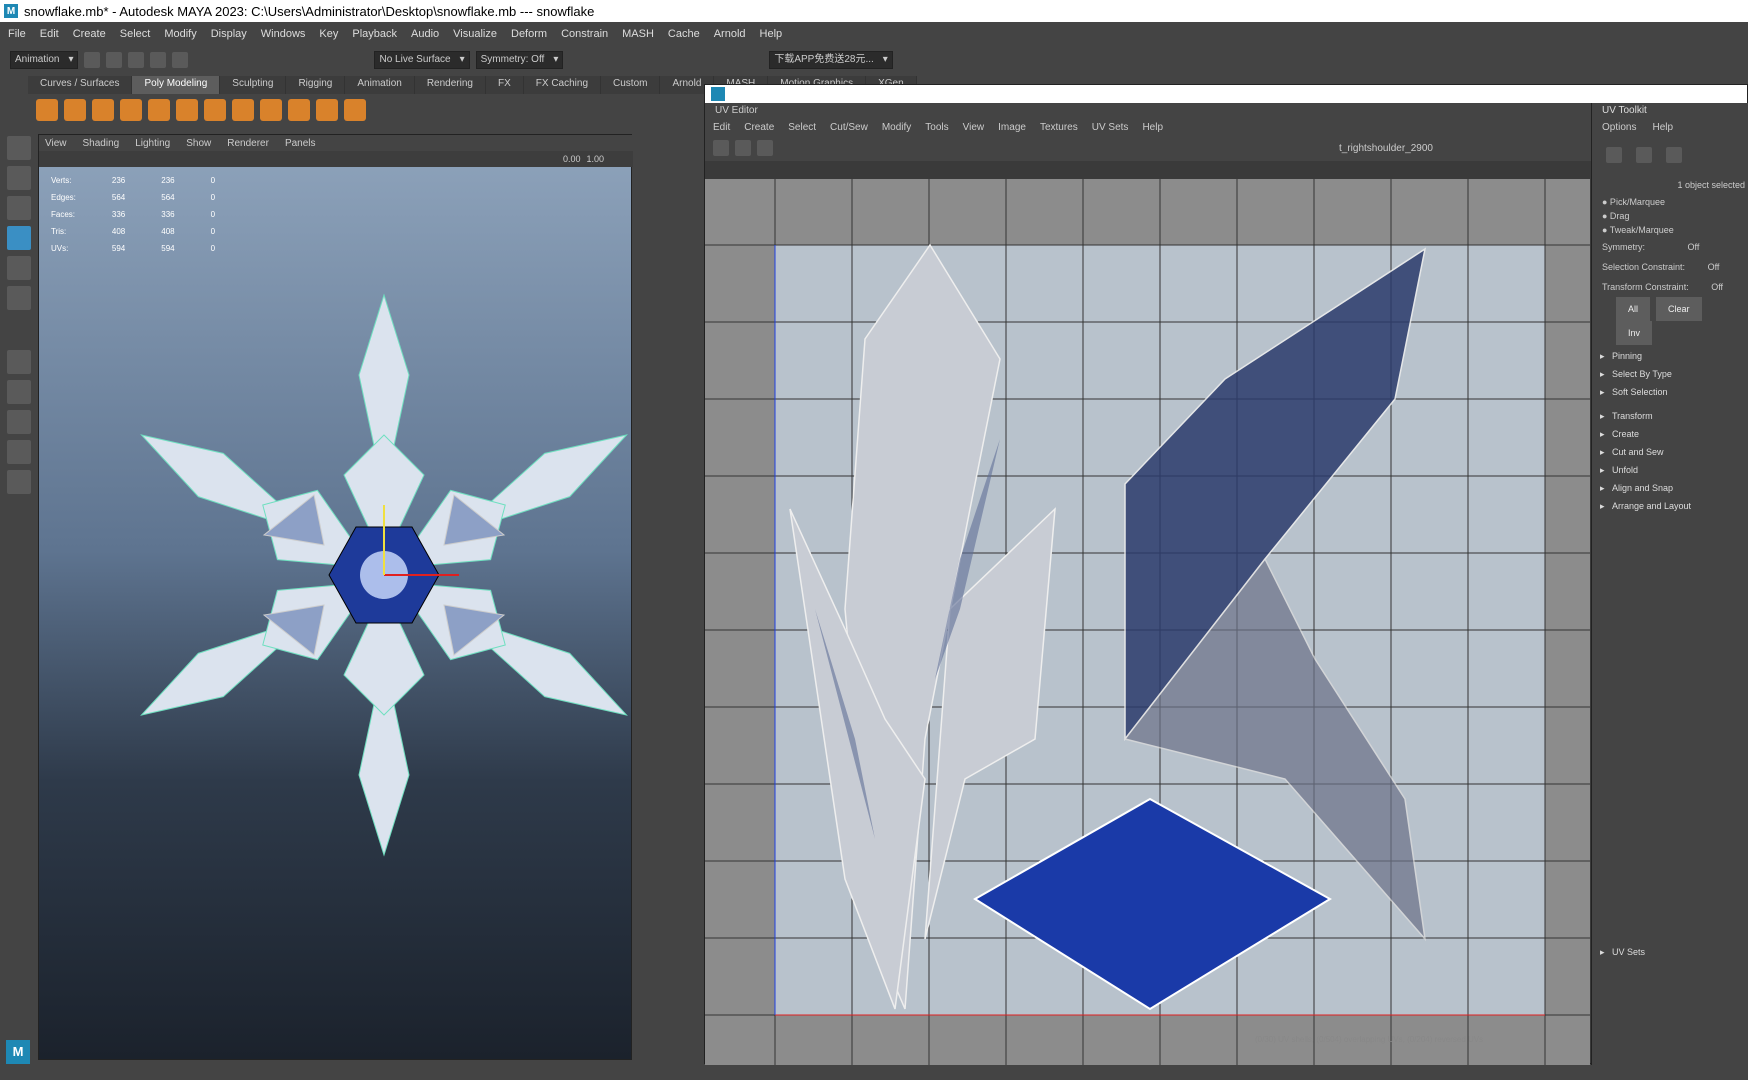 This screenshot has height=1080, width=1748. What do you see at coordinates (19, 482) in the screenshot?
I see `zoom-icon` at bounding box center [19, 482].